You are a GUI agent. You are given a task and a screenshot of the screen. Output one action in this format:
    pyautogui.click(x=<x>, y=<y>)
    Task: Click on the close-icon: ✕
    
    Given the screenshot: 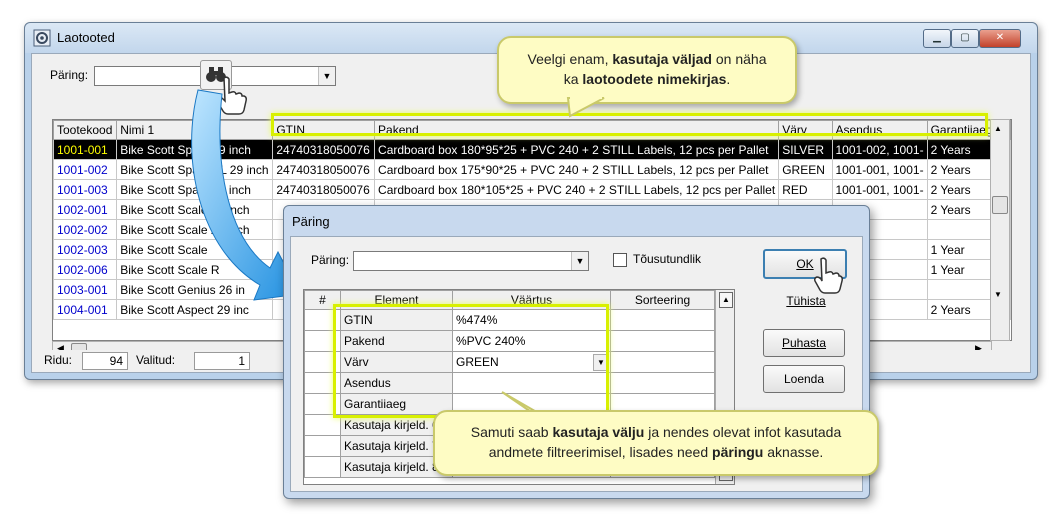 What is the action you would take?
    pyautogui.click(x=1000, y=37)
    